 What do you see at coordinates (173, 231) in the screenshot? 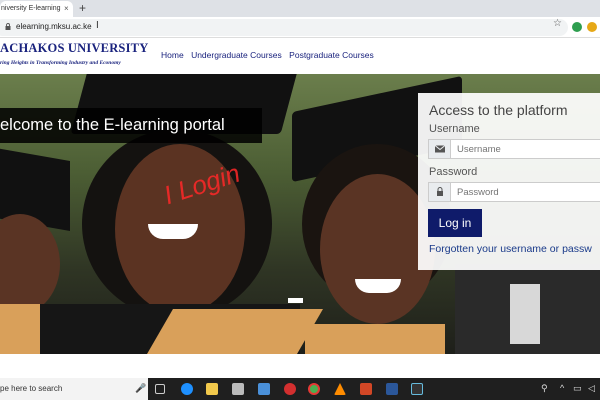
I see `graduate-smile-center` at bounding box center [173, 231].